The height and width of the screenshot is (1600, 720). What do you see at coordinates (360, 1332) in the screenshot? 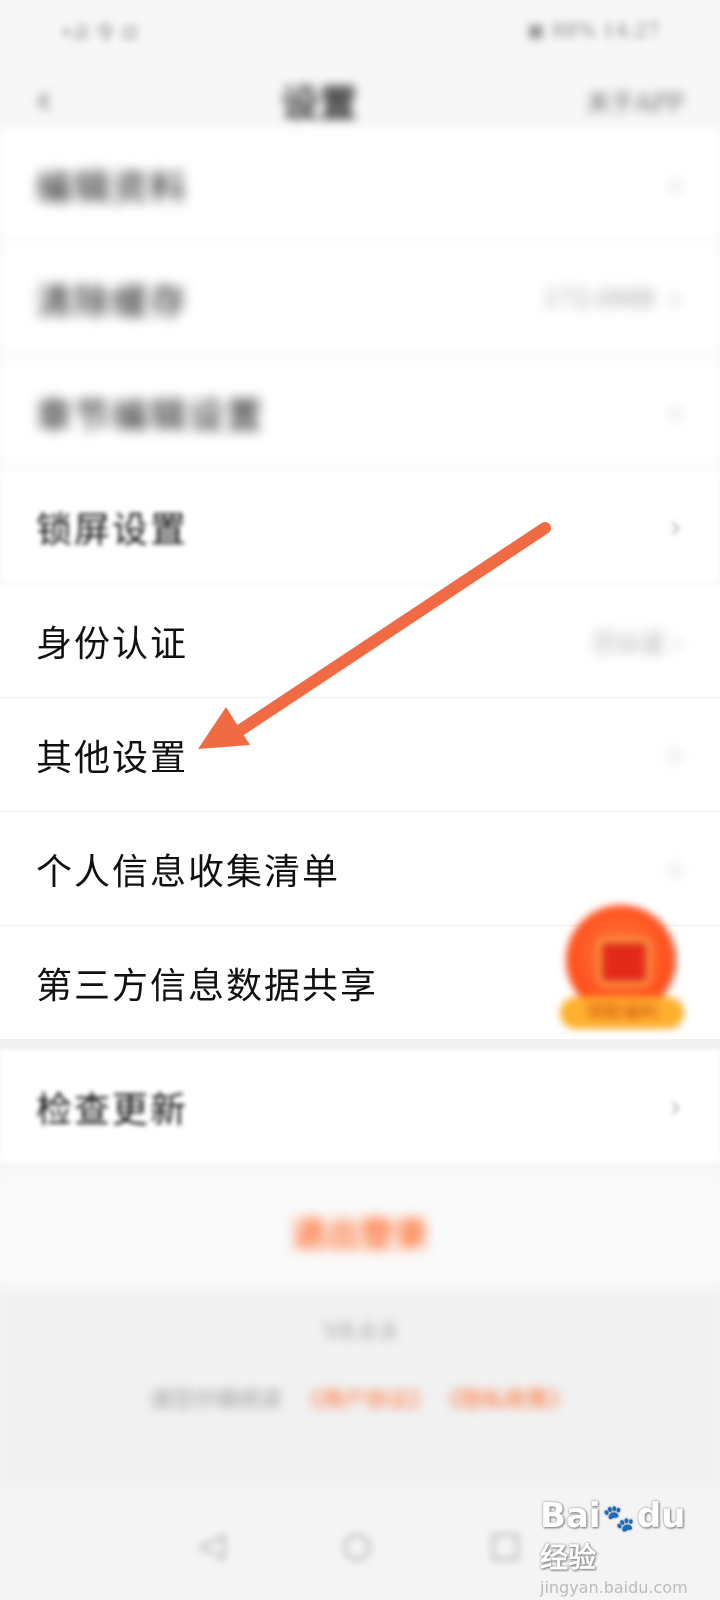
I see `app-version: V8.8.8` at bounding box center [360, 1332].